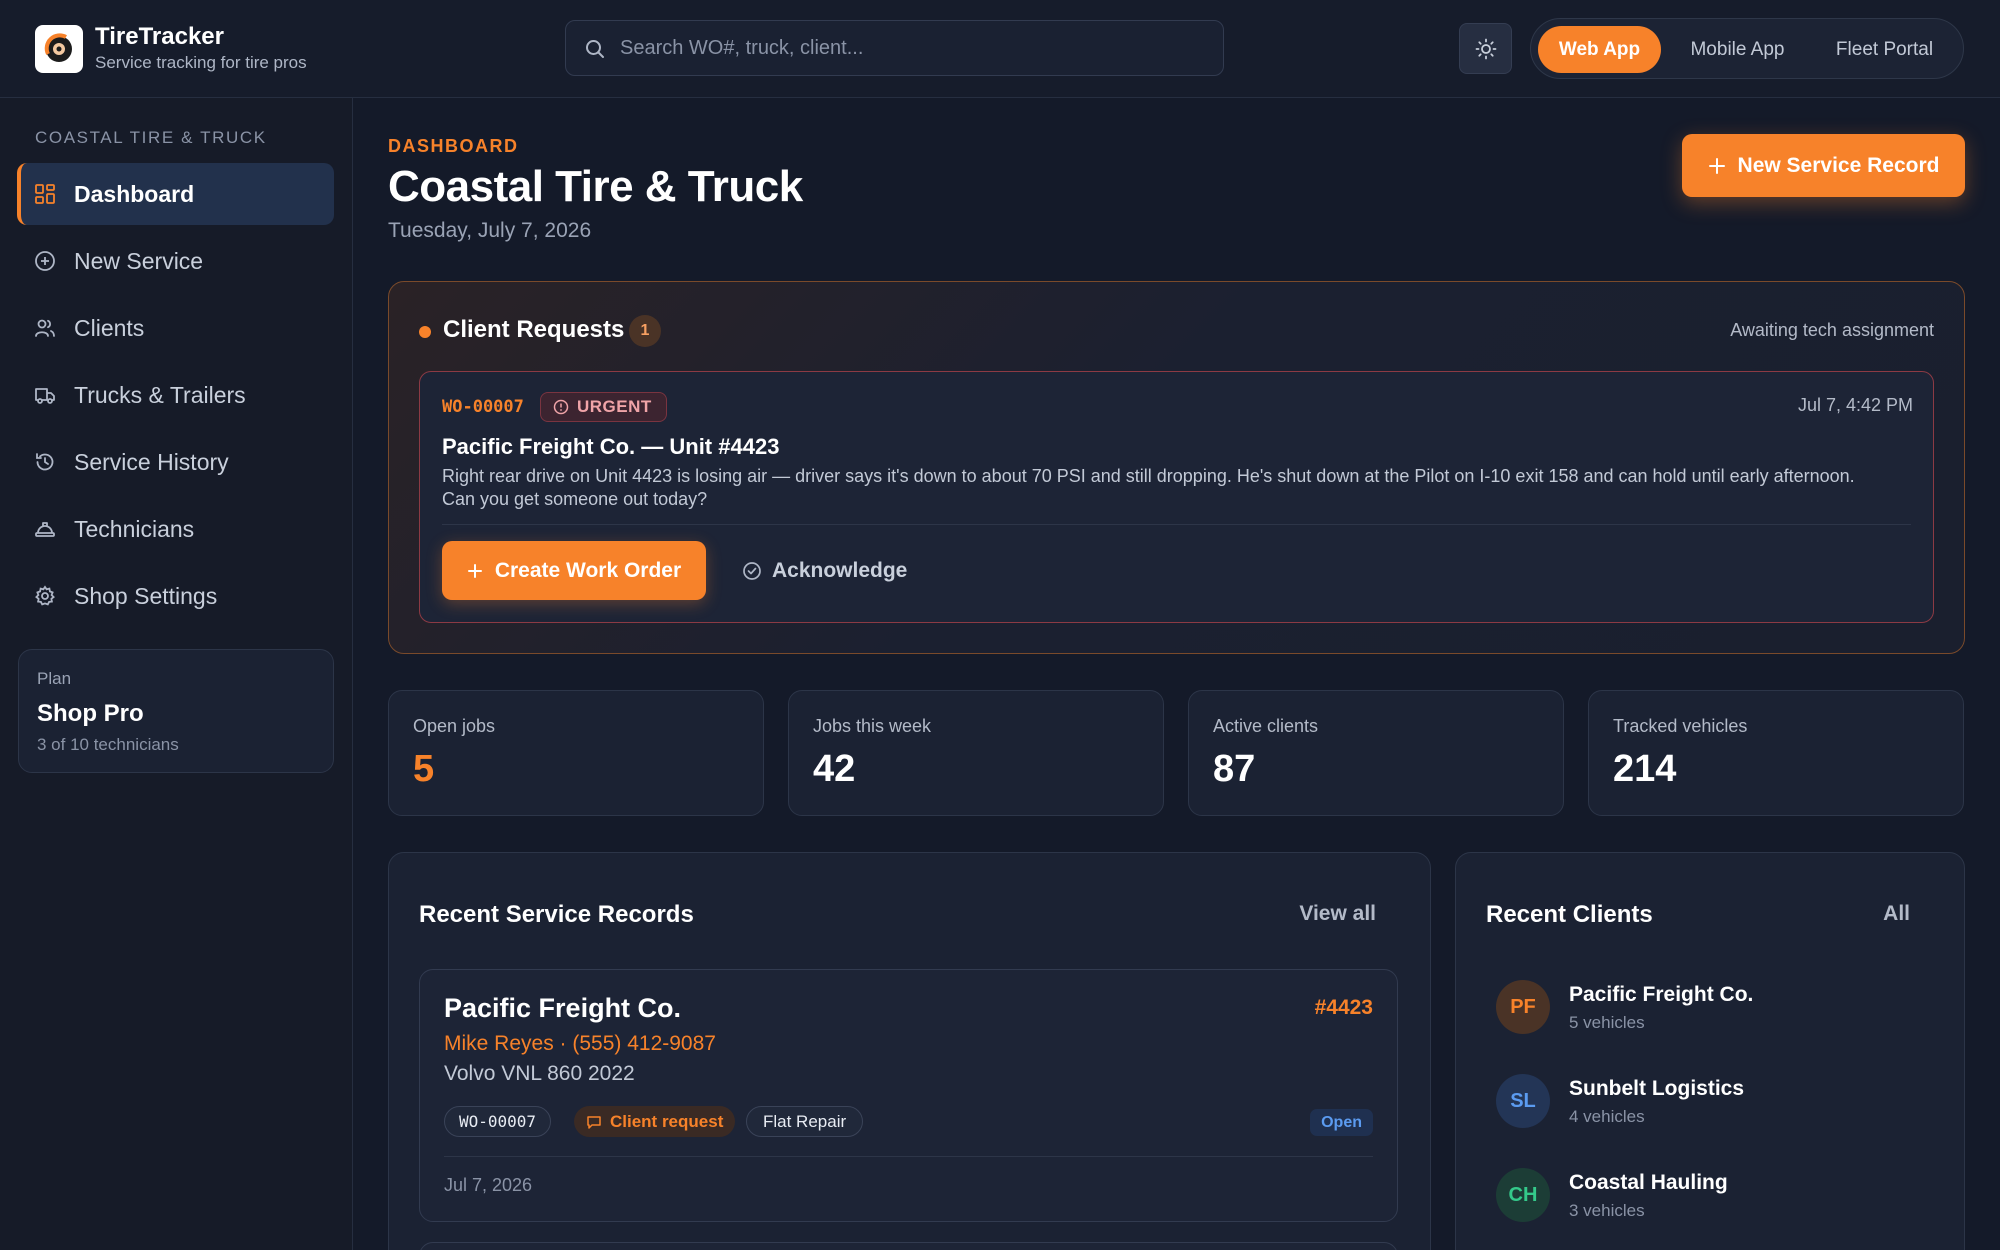 The height and width of the screenshot is (1250, 2000). What do you see at coordinates (425, 332) in the screenshot?
I see `status-dot` at bounding box center [425, 332].